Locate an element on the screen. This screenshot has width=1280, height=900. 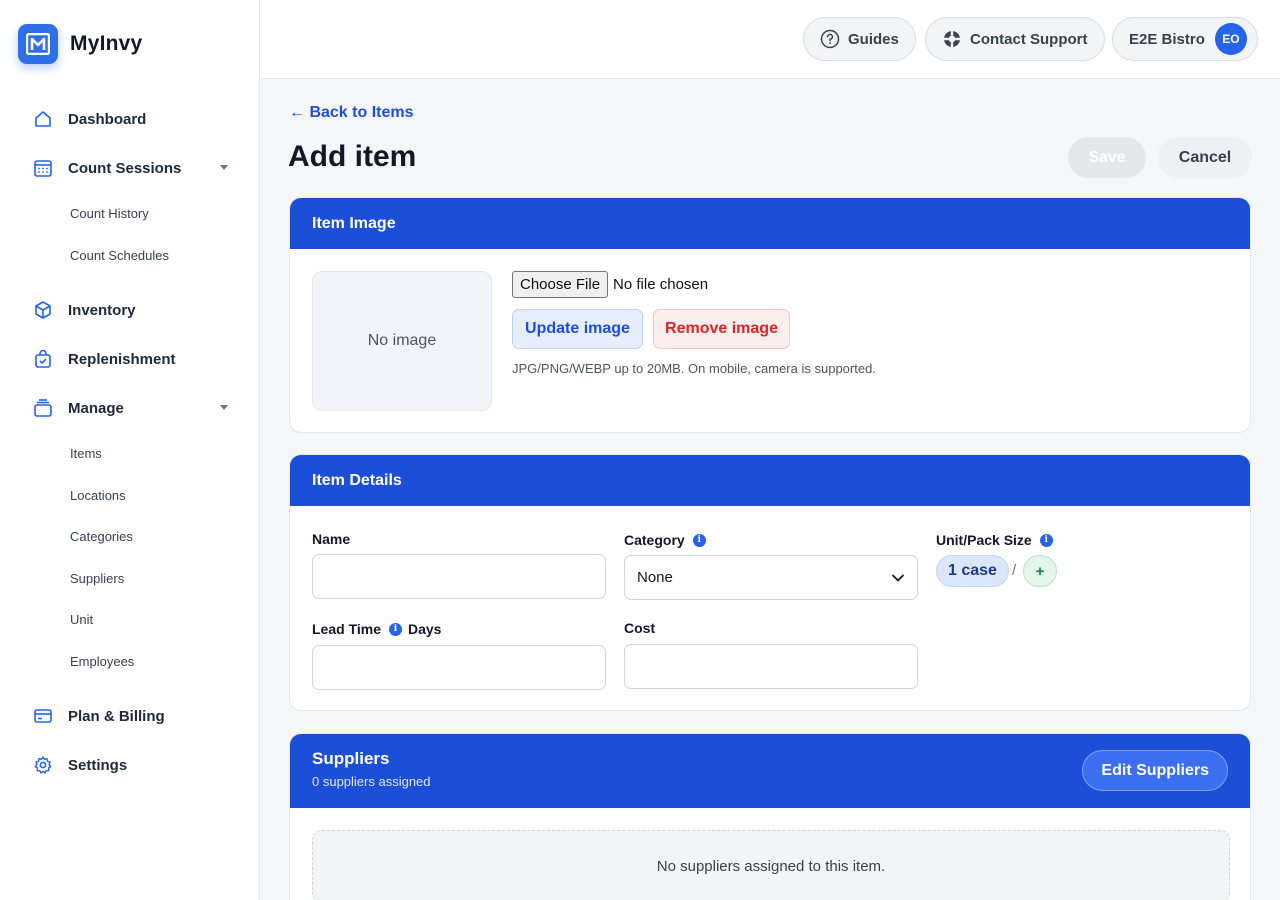
sidebar-item-manage: Manage is located at coordinates (132, 408).